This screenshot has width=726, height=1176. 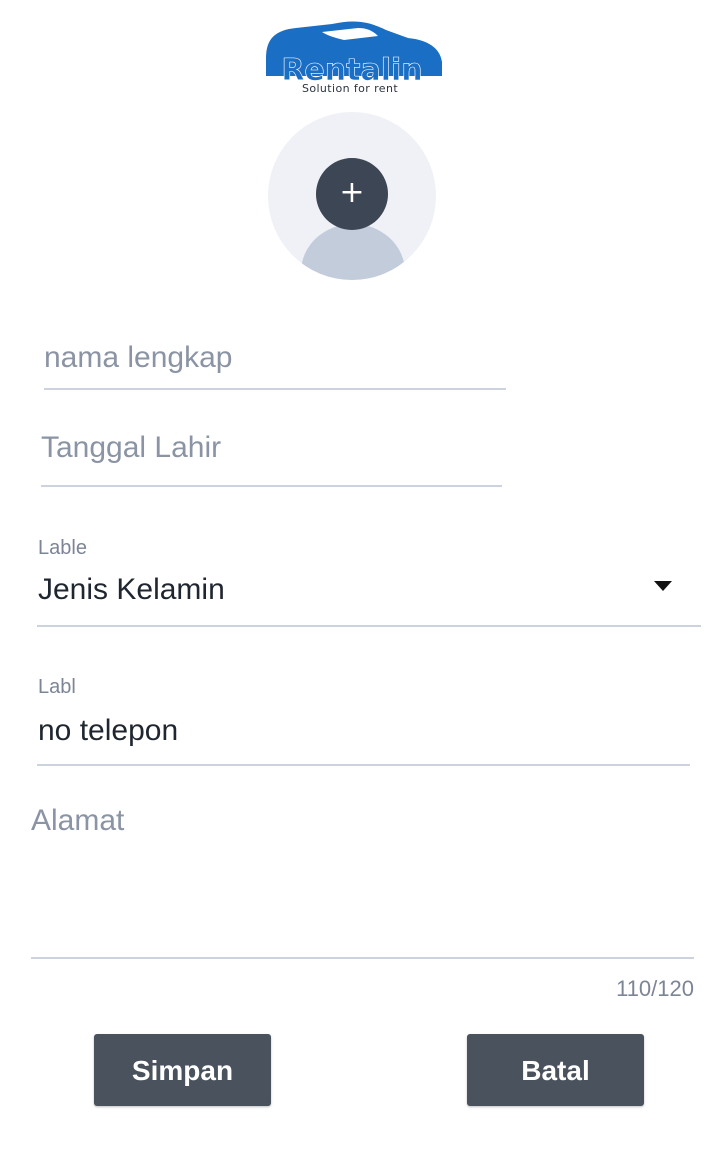 I want to click on gender-value: Jenis Kelamin, so click(x=131, y=589).